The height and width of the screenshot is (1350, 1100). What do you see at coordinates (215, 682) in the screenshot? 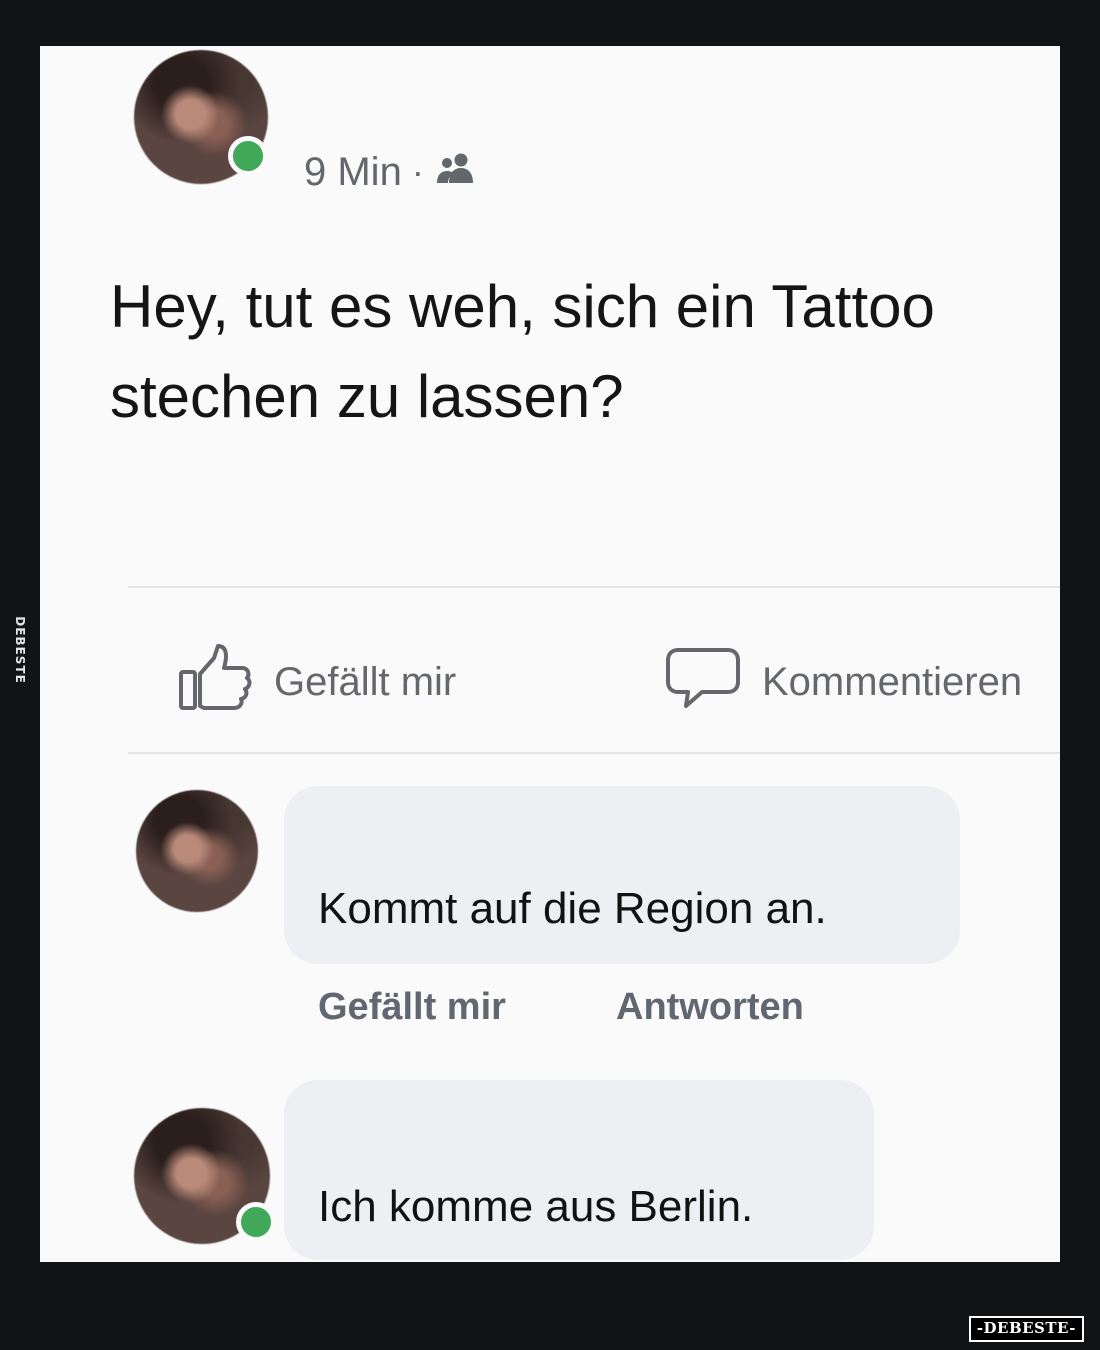
I see `thumbs-up-icon` at bounding box center [215, 682].